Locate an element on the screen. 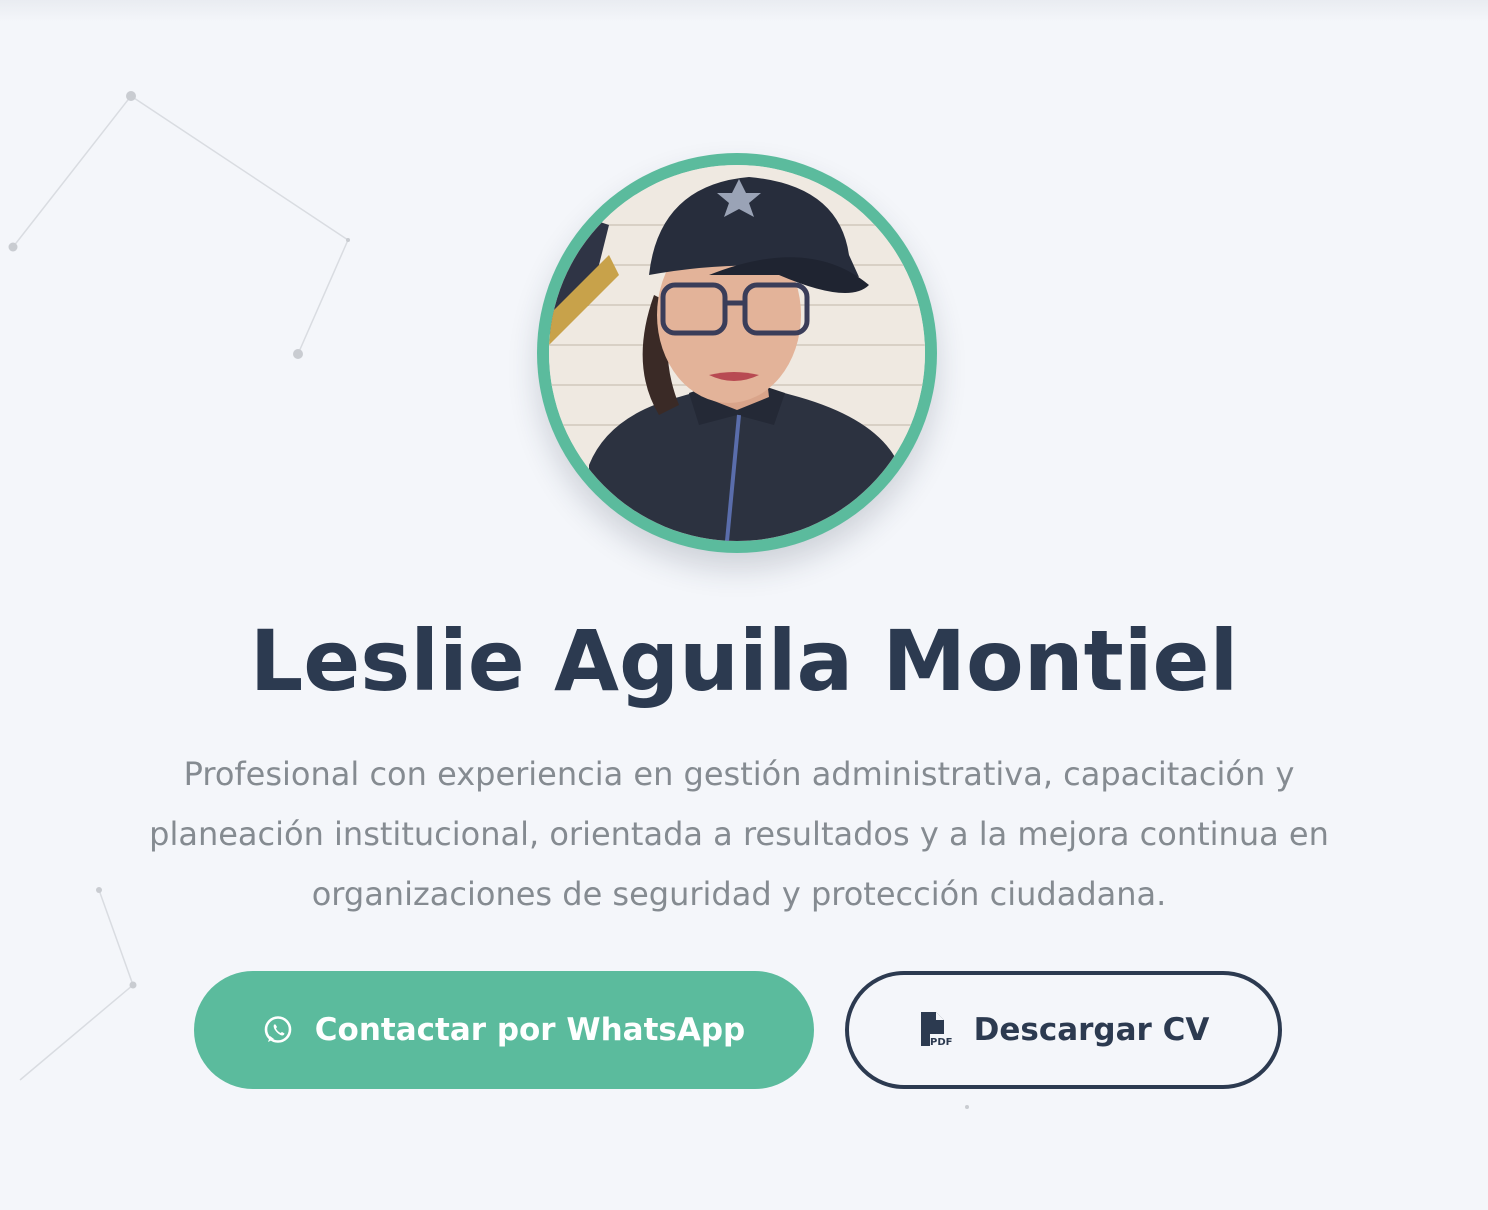 This screenshot has height=1210, width=1488. whatsapp-button-label: Contactar por WhatsApp is located at coordinates (530, 1030).